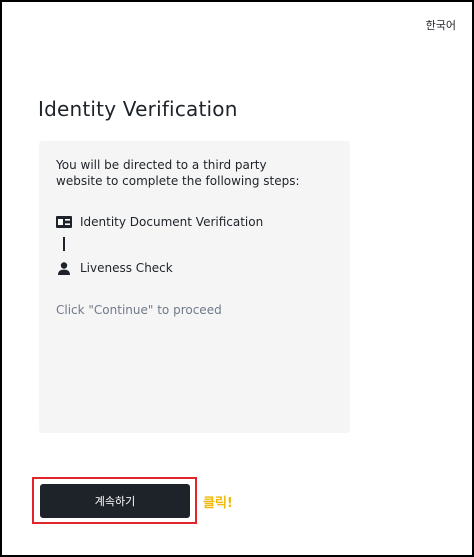 The width and height of the screenshot is (474, 557). Describe the element at coordinates (126, 268) in the screenshot. I see `step-label: Liveness Check` at that location.